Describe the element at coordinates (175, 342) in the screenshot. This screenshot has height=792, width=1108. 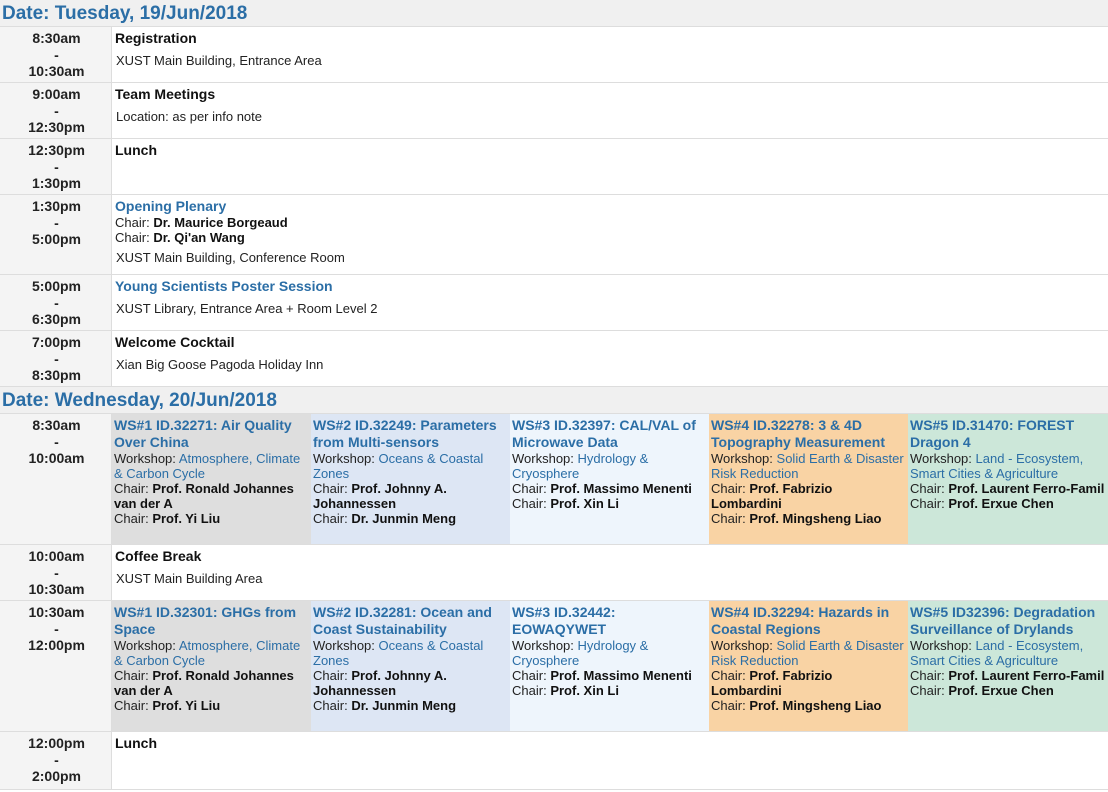
I see `session-title: Welcome Cocktail` at that location.